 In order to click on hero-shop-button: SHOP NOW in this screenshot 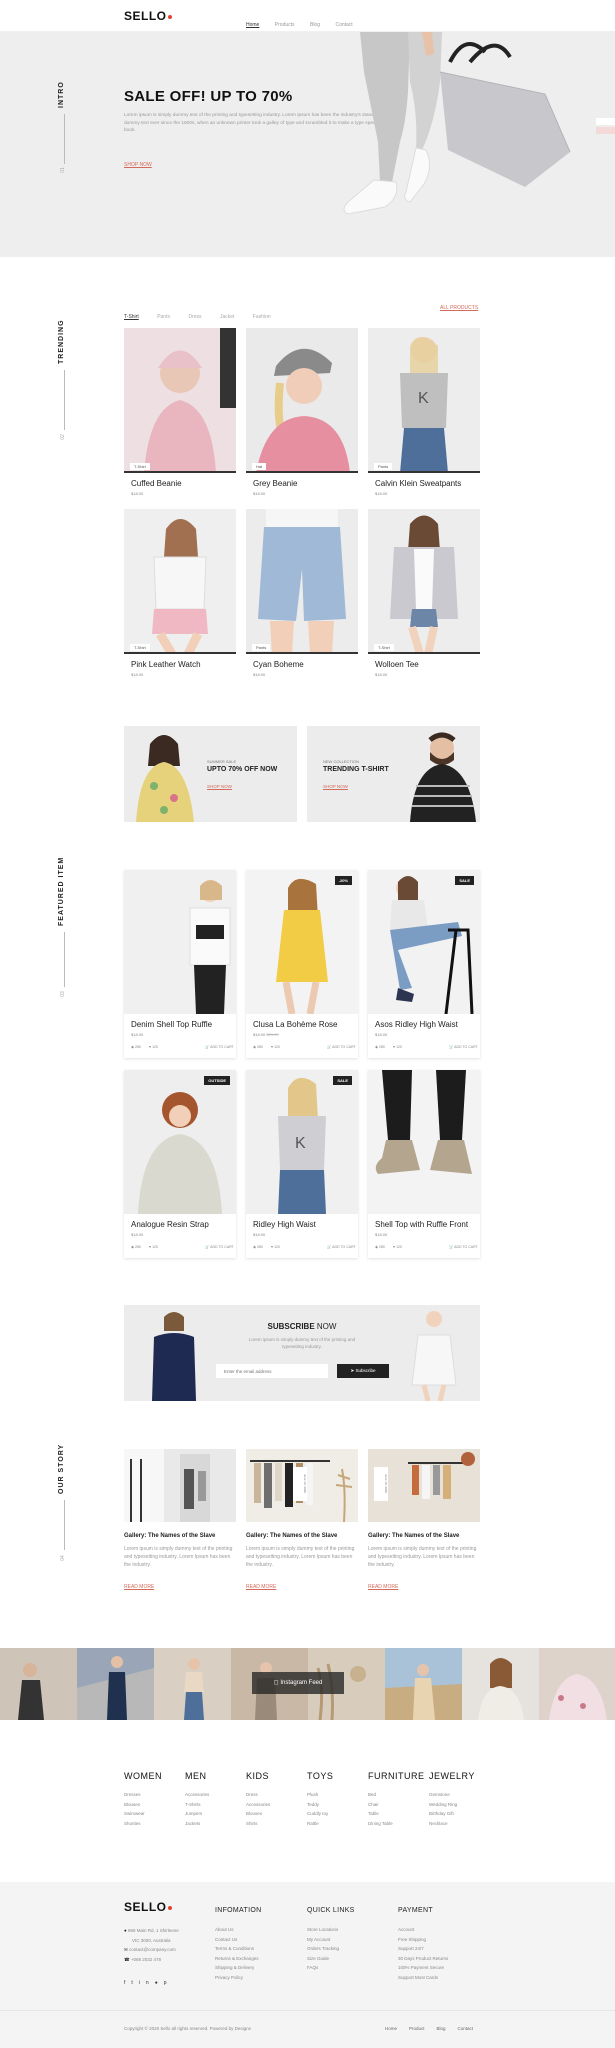, I will do `click(138, 165)`.